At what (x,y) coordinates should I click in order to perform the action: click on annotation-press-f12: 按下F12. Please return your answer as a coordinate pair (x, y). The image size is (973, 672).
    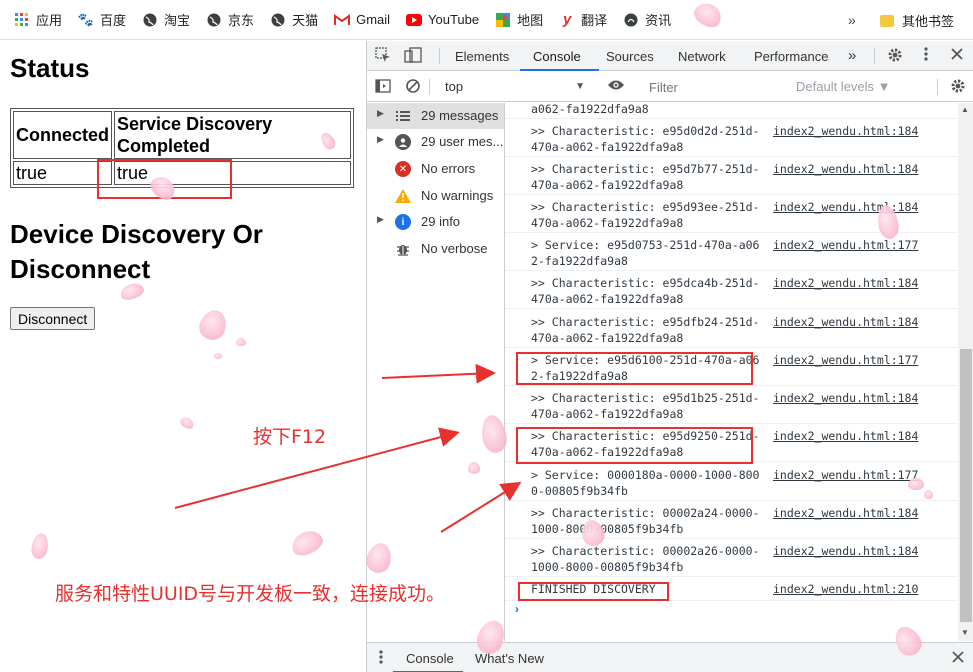
    Looking at the image, I should click on (290, 437).